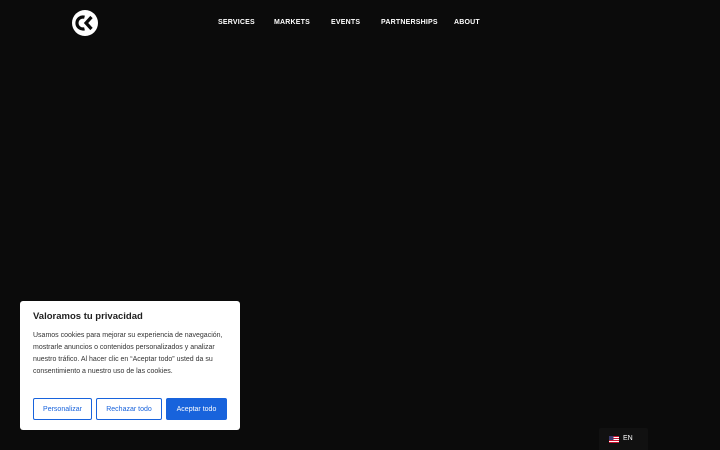  I want to click on language-switcher: EN, so click(623, 439).